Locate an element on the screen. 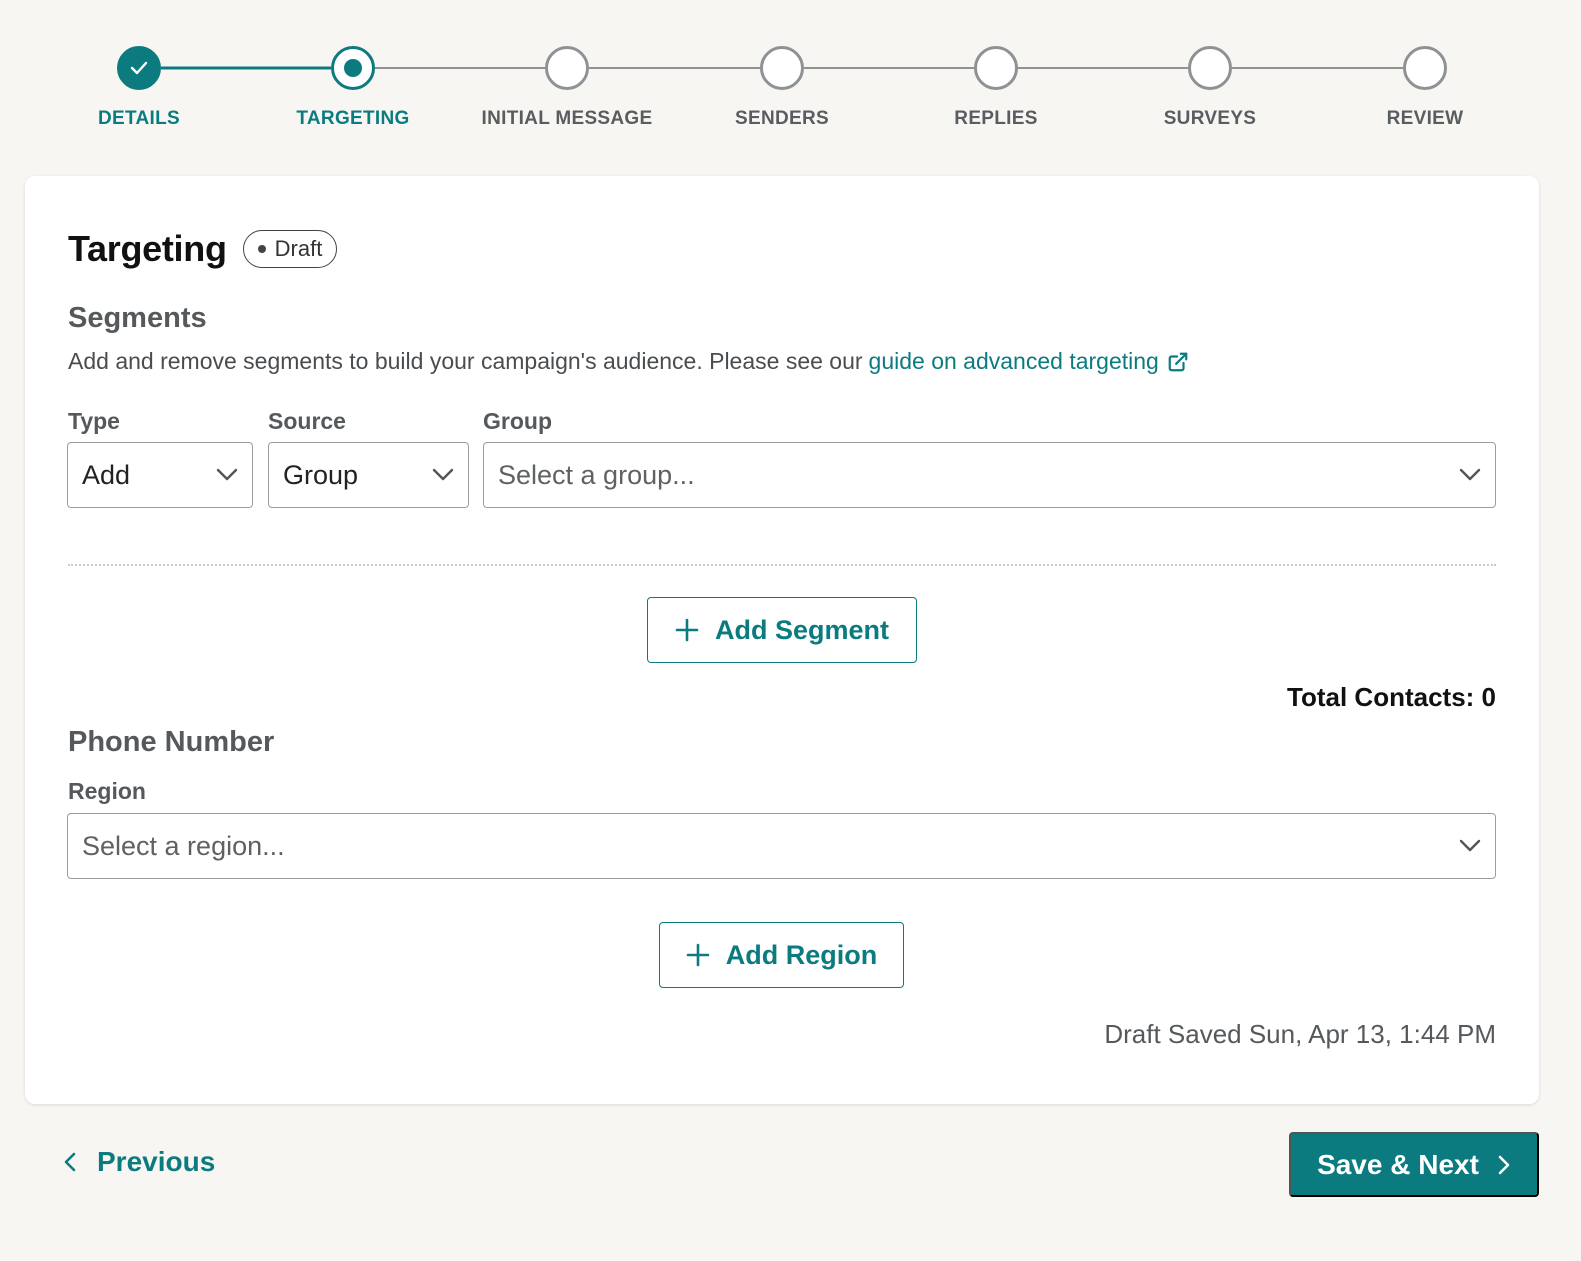  add-segment-label: Add Segment is located at coordinates (801, 629).